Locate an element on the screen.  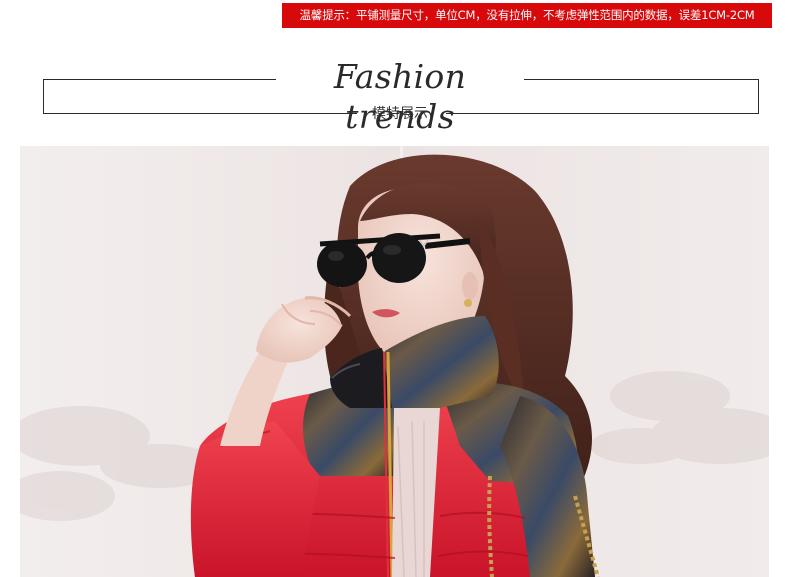
frame-line-top-left is located at coordinates (159, 79).